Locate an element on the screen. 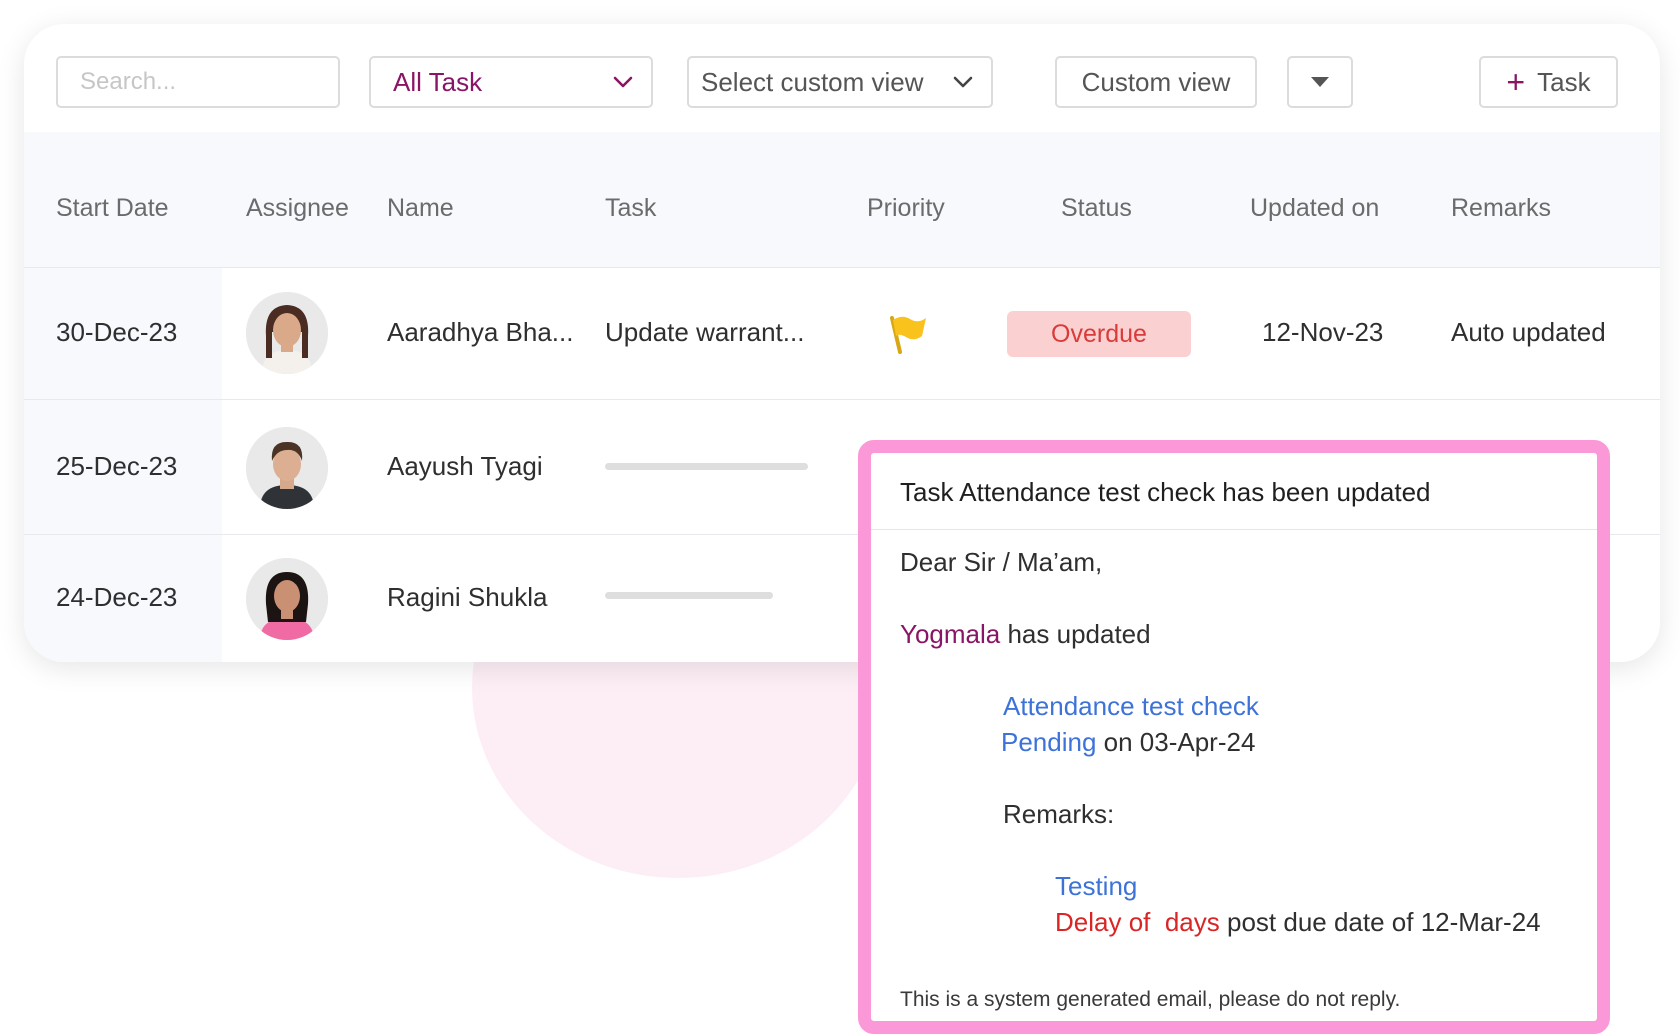  custom-view-button-label: Custom view is located at coordinates (1156, 81).